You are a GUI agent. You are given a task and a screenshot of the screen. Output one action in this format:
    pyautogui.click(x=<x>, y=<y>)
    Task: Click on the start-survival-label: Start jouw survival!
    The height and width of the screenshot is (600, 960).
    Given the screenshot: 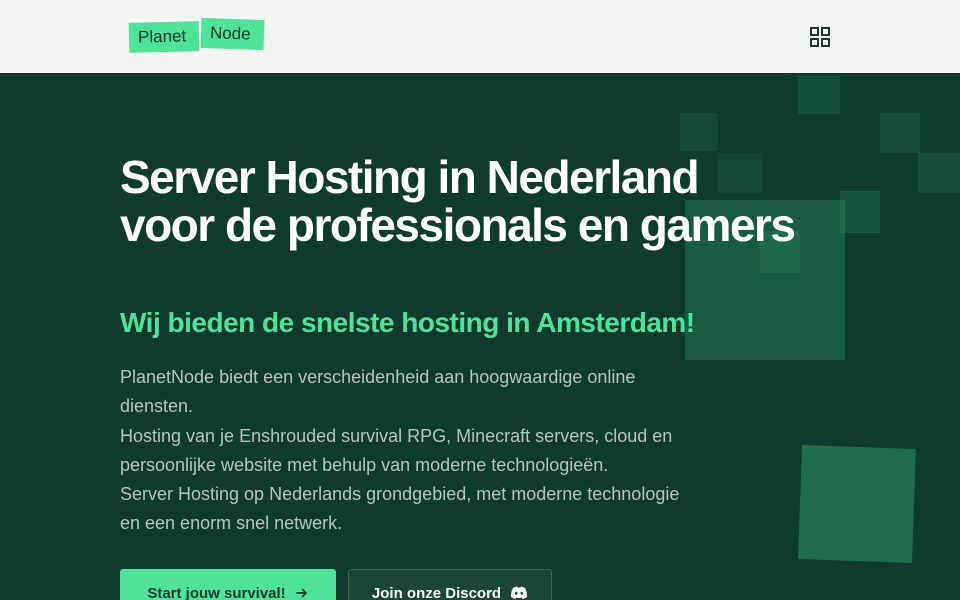 What is the action you would take?
    pyautogui.click(x=216, y=592)
    